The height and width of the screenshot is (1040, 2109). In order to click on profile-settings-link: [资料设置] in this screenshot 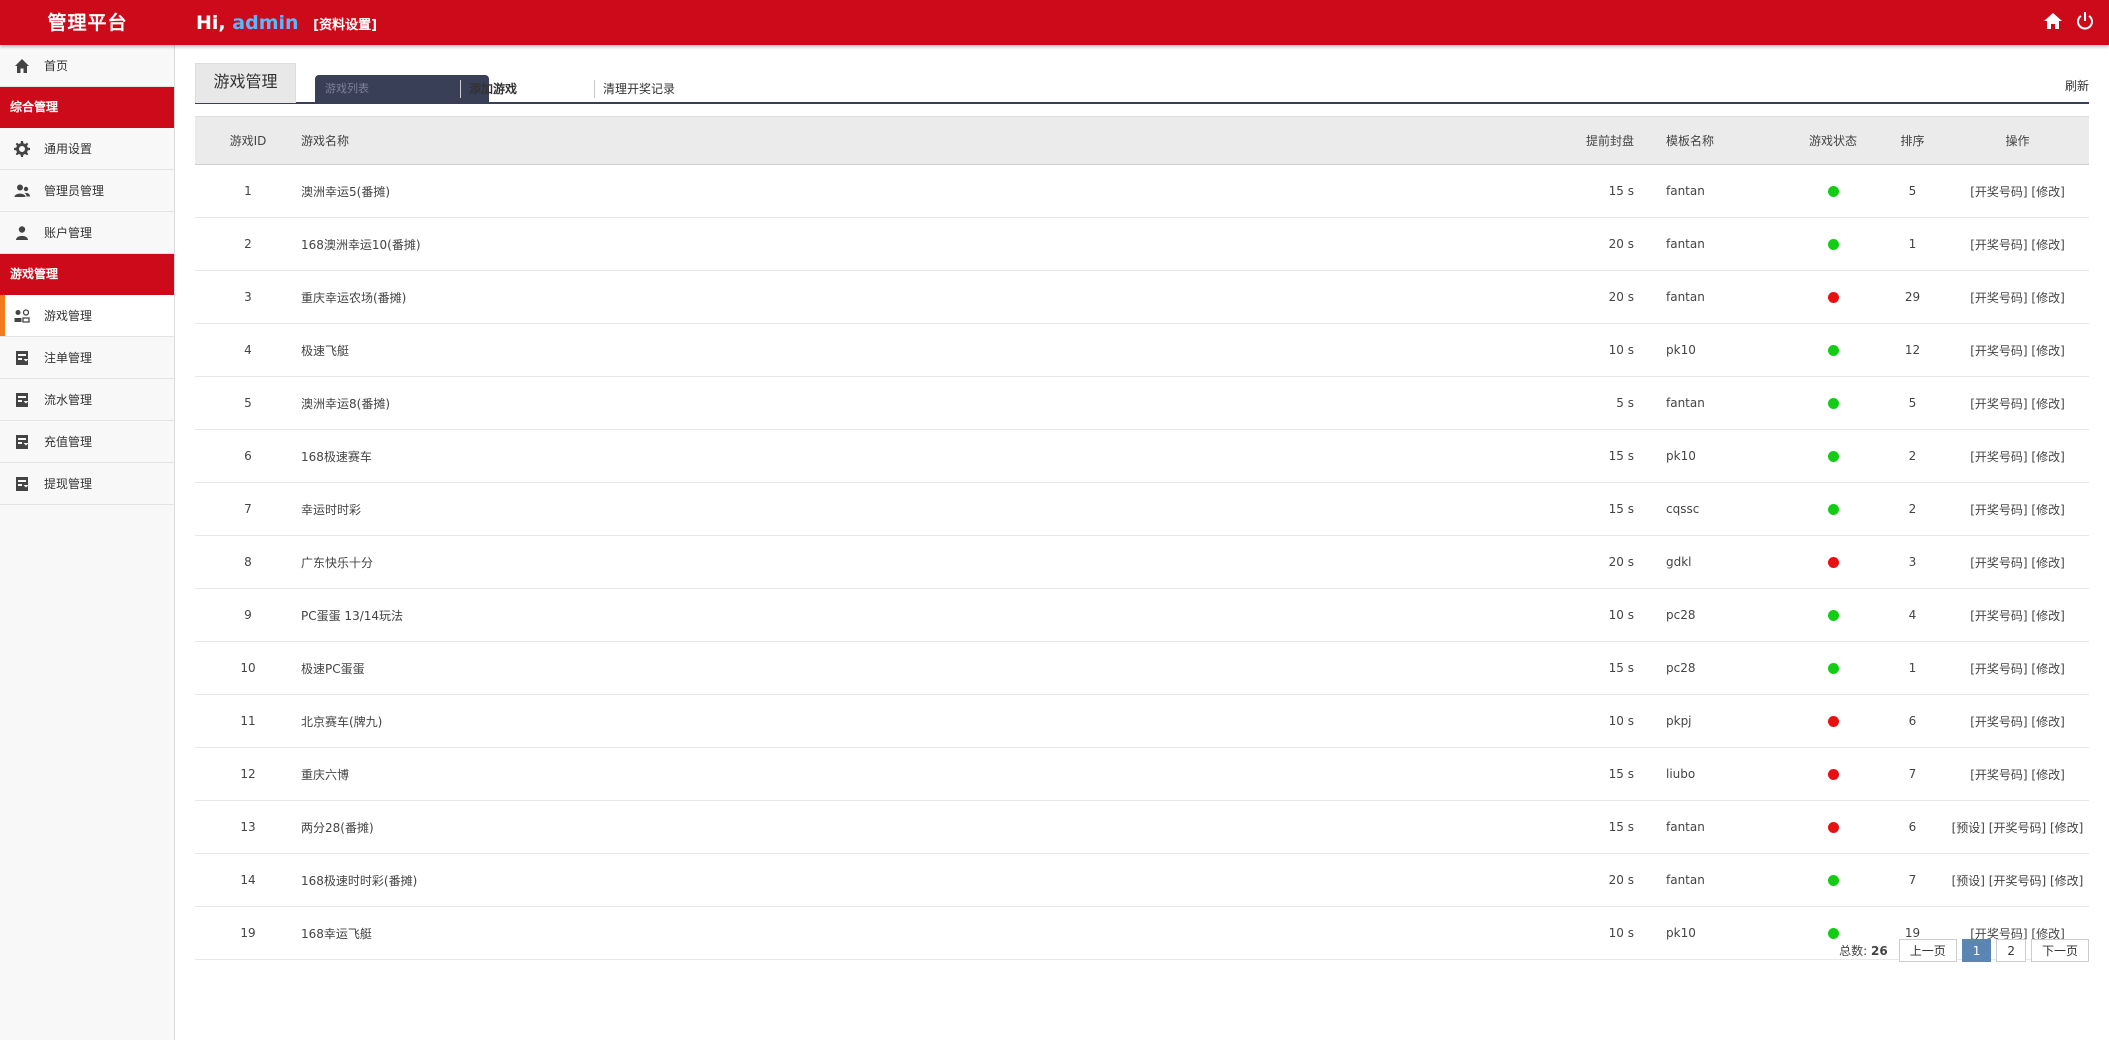, I will do `click(345, 25)`.